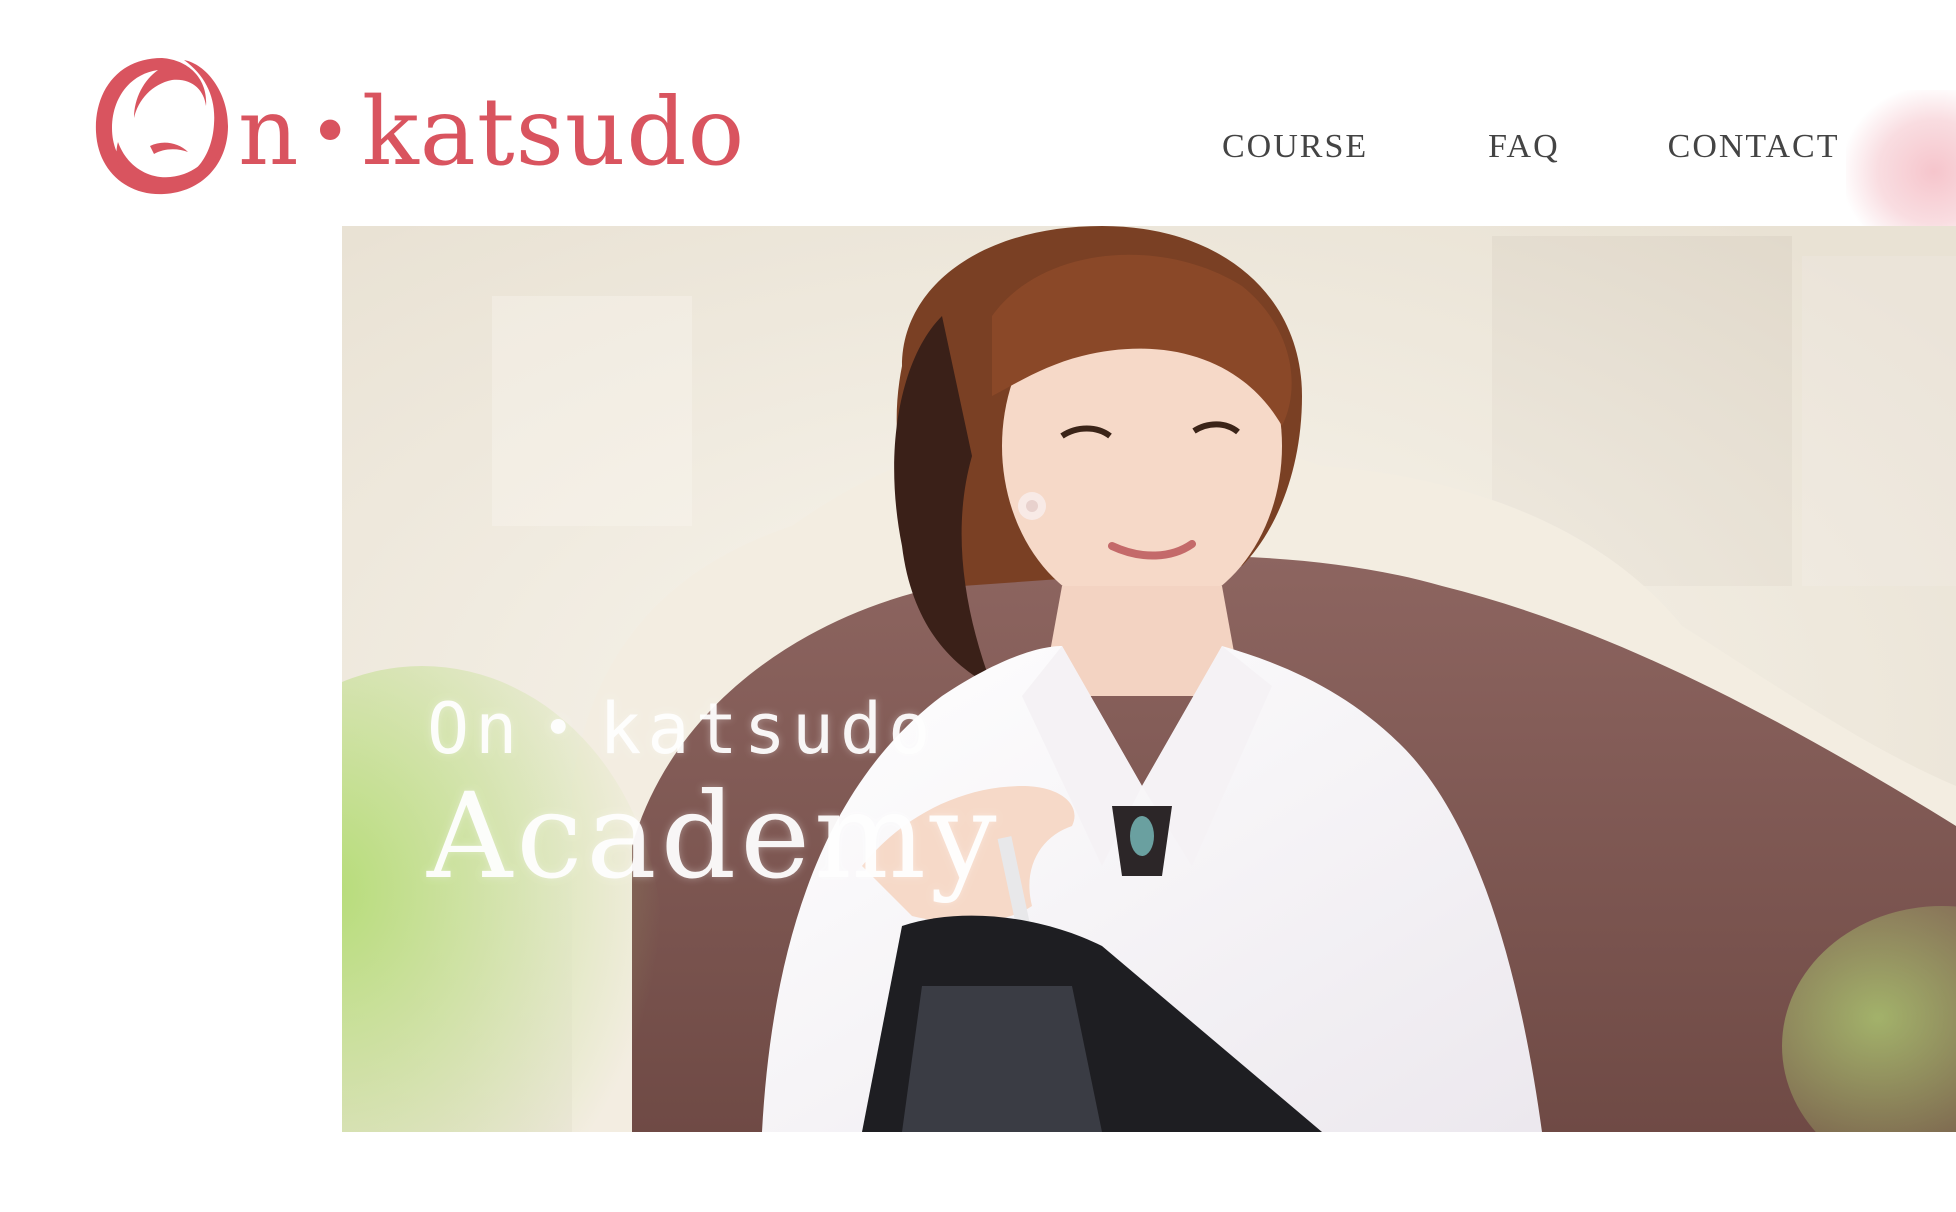 Image resolution: width=1956 pixels, height=1212 pixels. I want to click on hero-title-line2: Academy, so click(714, 836).